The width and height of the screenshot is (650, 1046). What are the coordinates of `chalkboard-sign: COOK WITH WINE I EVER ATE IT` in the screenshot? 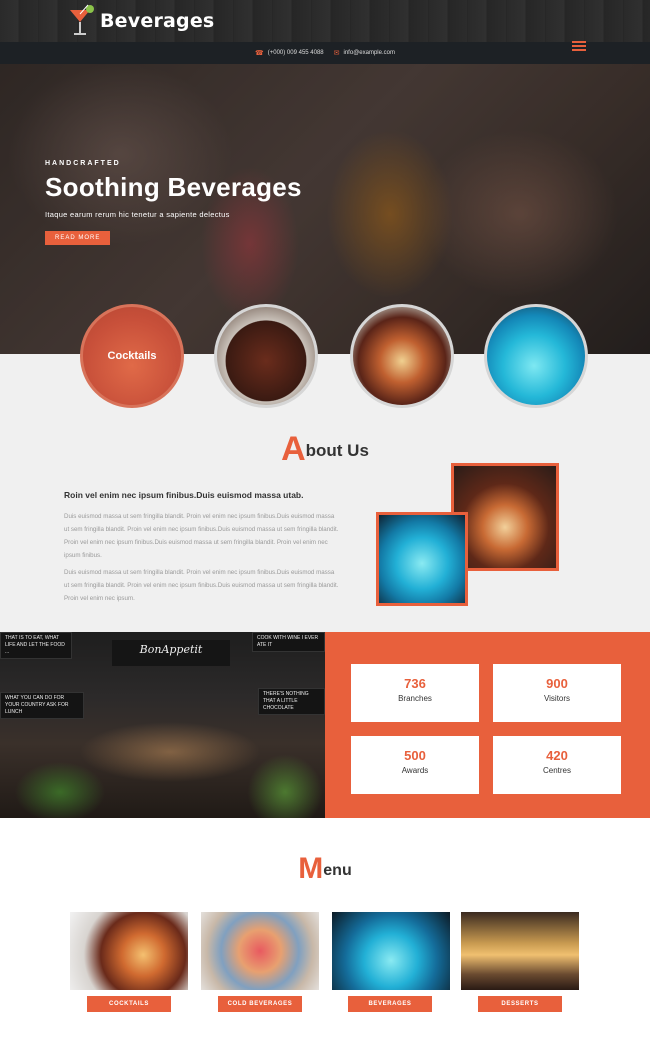 It's located at (288, 642).